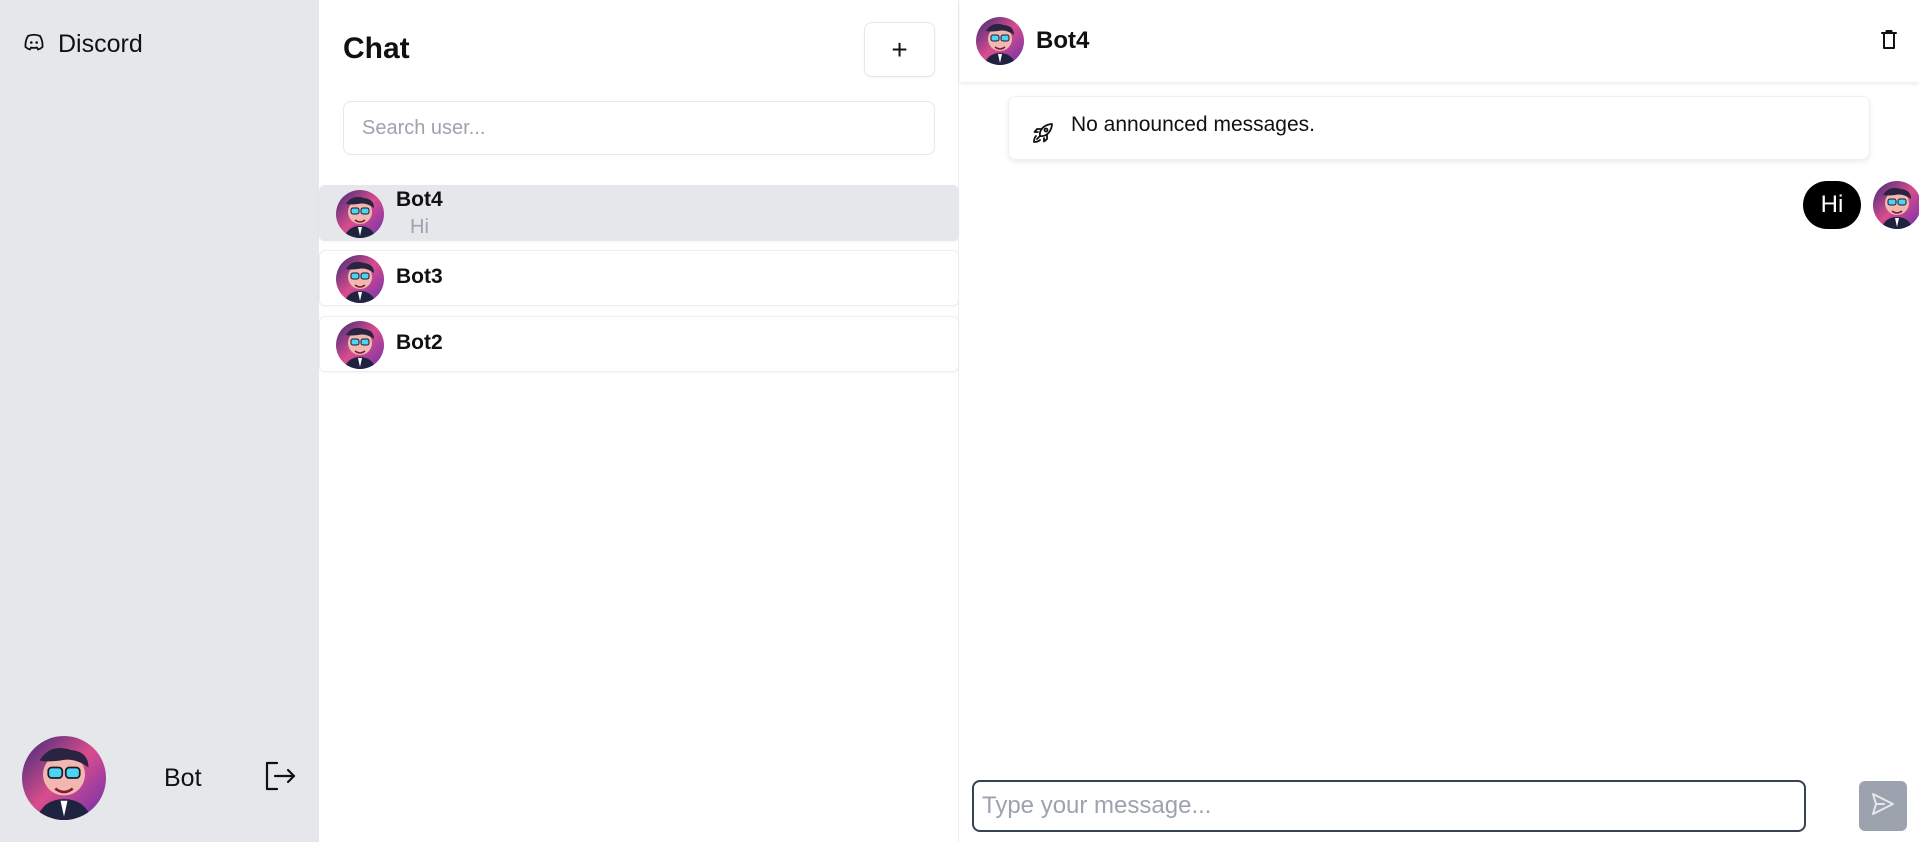 The image size is (1919, 842). I want to click on conversation-title: Bot4, so click(1063, 40).